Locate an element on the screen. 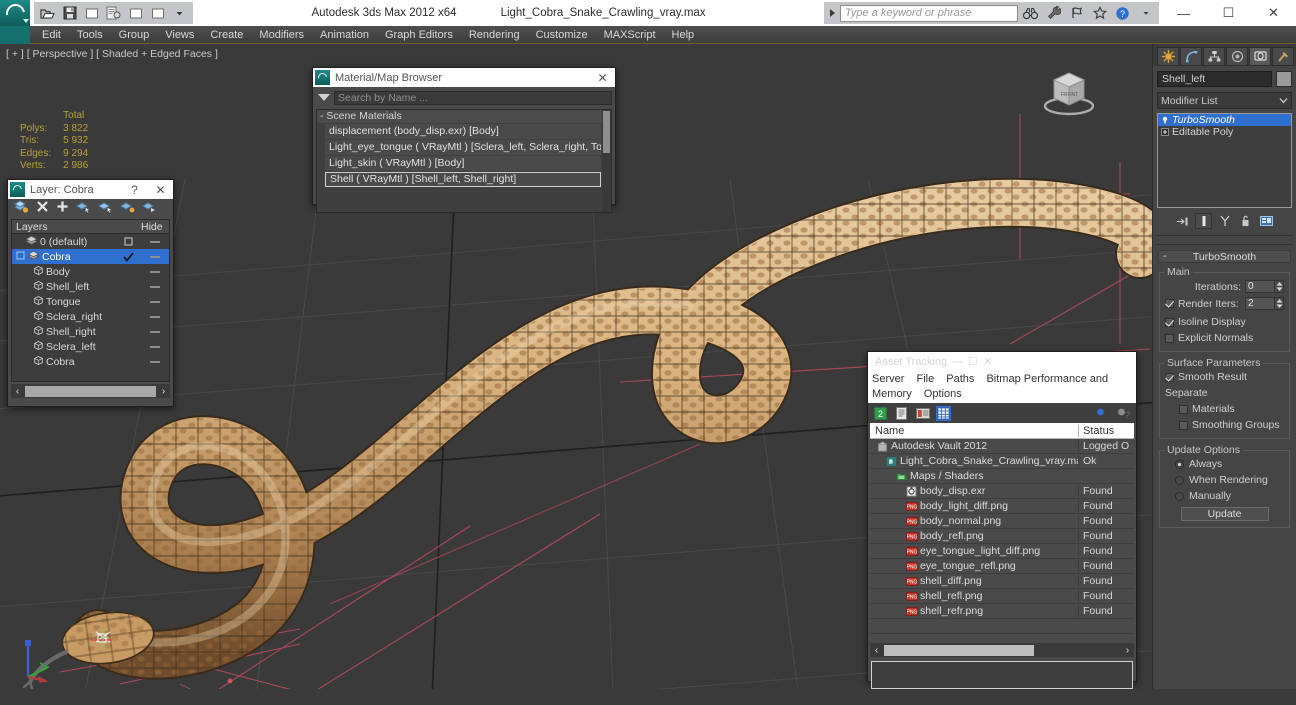 The image size is (1296, 705). asset-row-shell-diff: PNG shell_diff.png Found is located at coordinates (1002, 581).